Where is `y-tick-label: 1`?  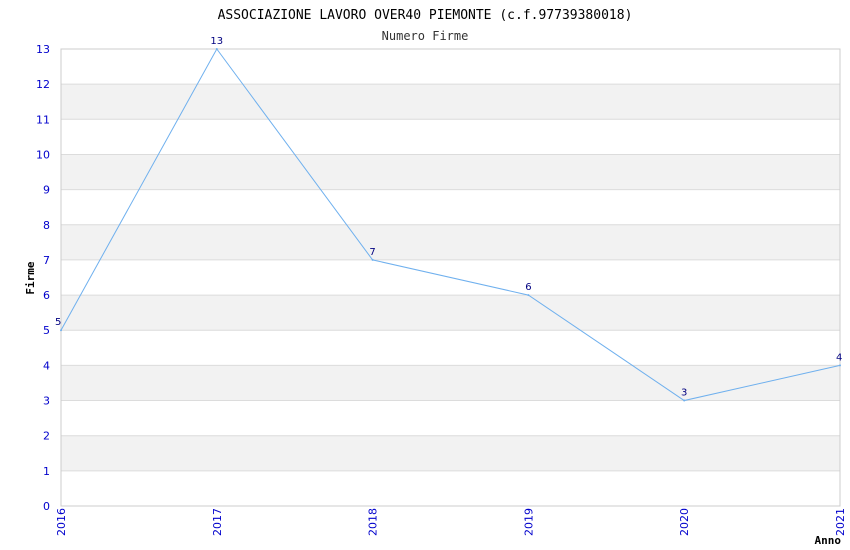
y-tick-label: 1 is located at coordinates (46, 471).